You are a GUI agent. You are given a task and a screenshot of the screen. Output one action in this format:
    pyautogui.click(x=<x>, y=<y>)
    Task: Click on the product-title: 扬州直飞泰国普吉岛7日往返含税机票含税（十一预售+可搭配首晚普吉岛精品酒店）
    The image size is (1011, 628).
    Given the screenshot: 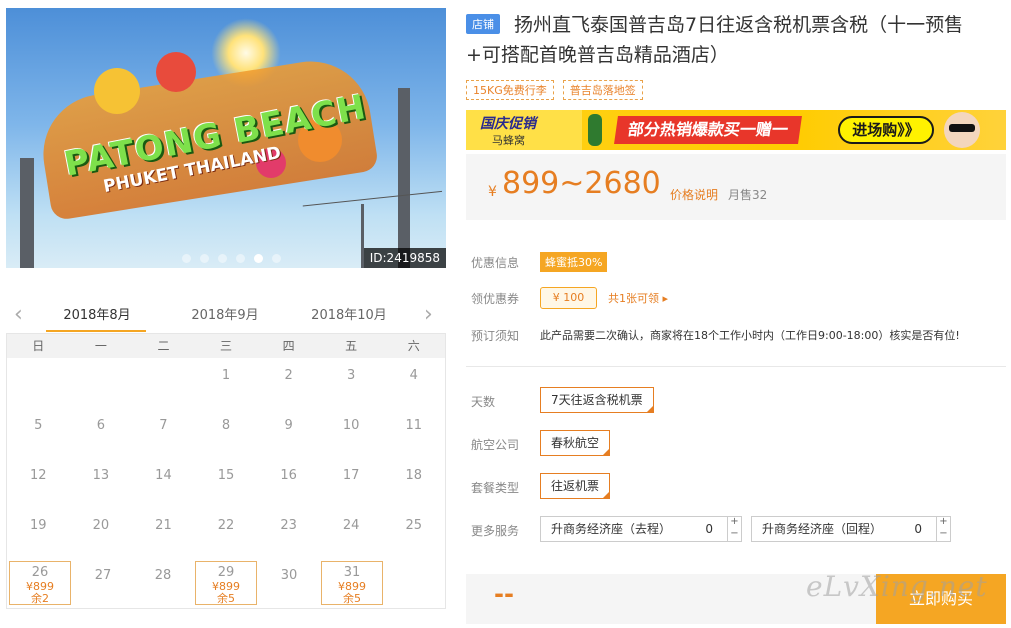 What is the action you would take?
    pyautogui.click(x=715, y=40)
    